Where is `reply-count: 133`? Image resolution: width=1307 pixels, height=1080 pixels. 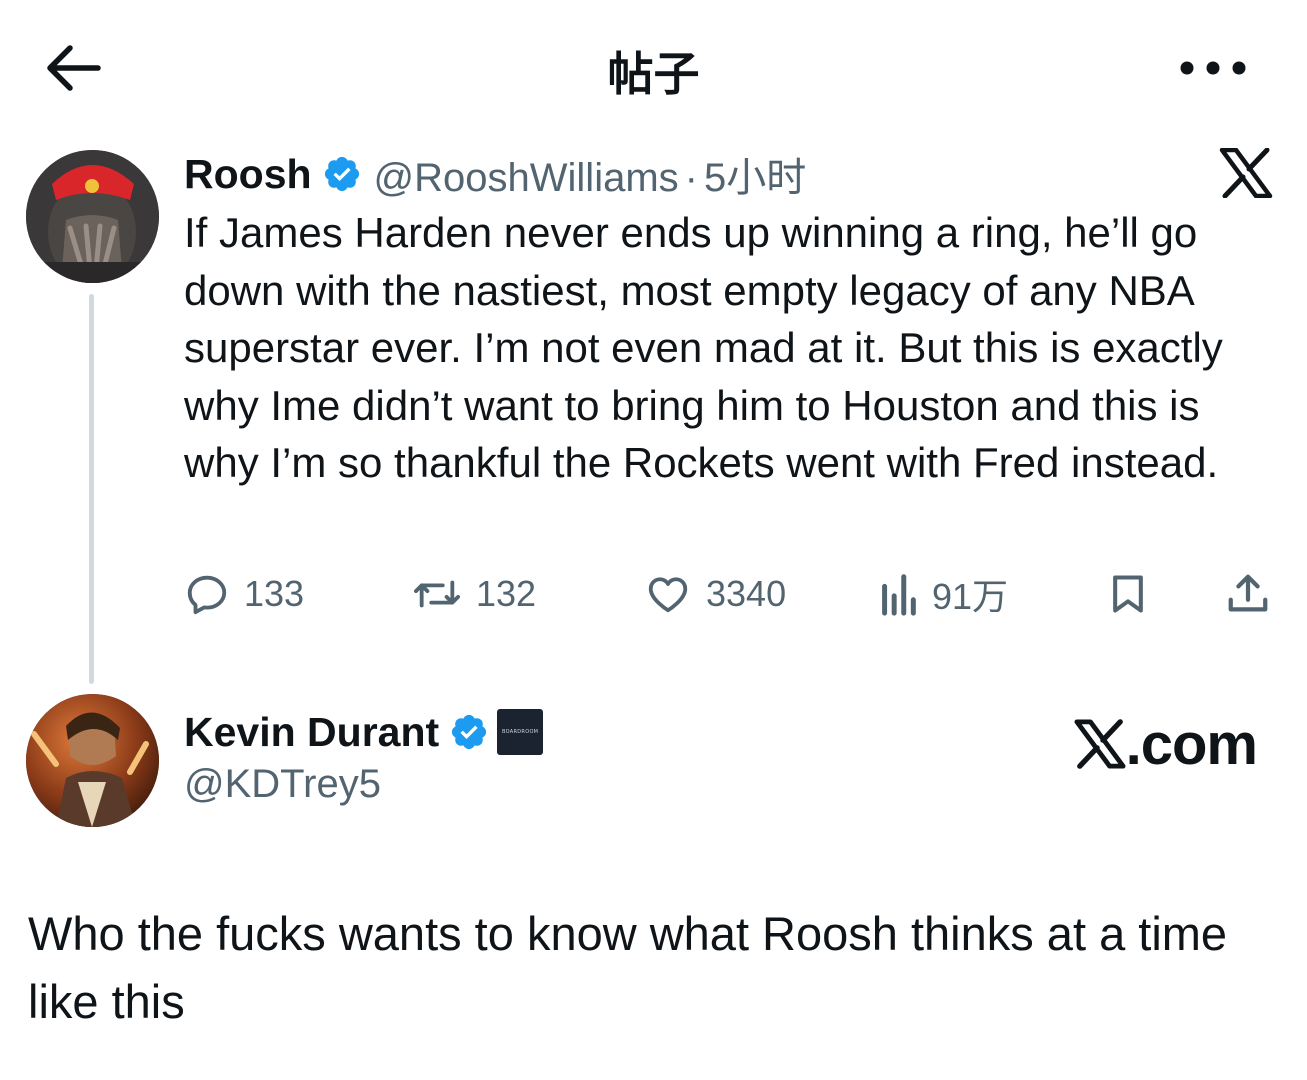 reply-count: 133 is located at coordinates (274, 593).